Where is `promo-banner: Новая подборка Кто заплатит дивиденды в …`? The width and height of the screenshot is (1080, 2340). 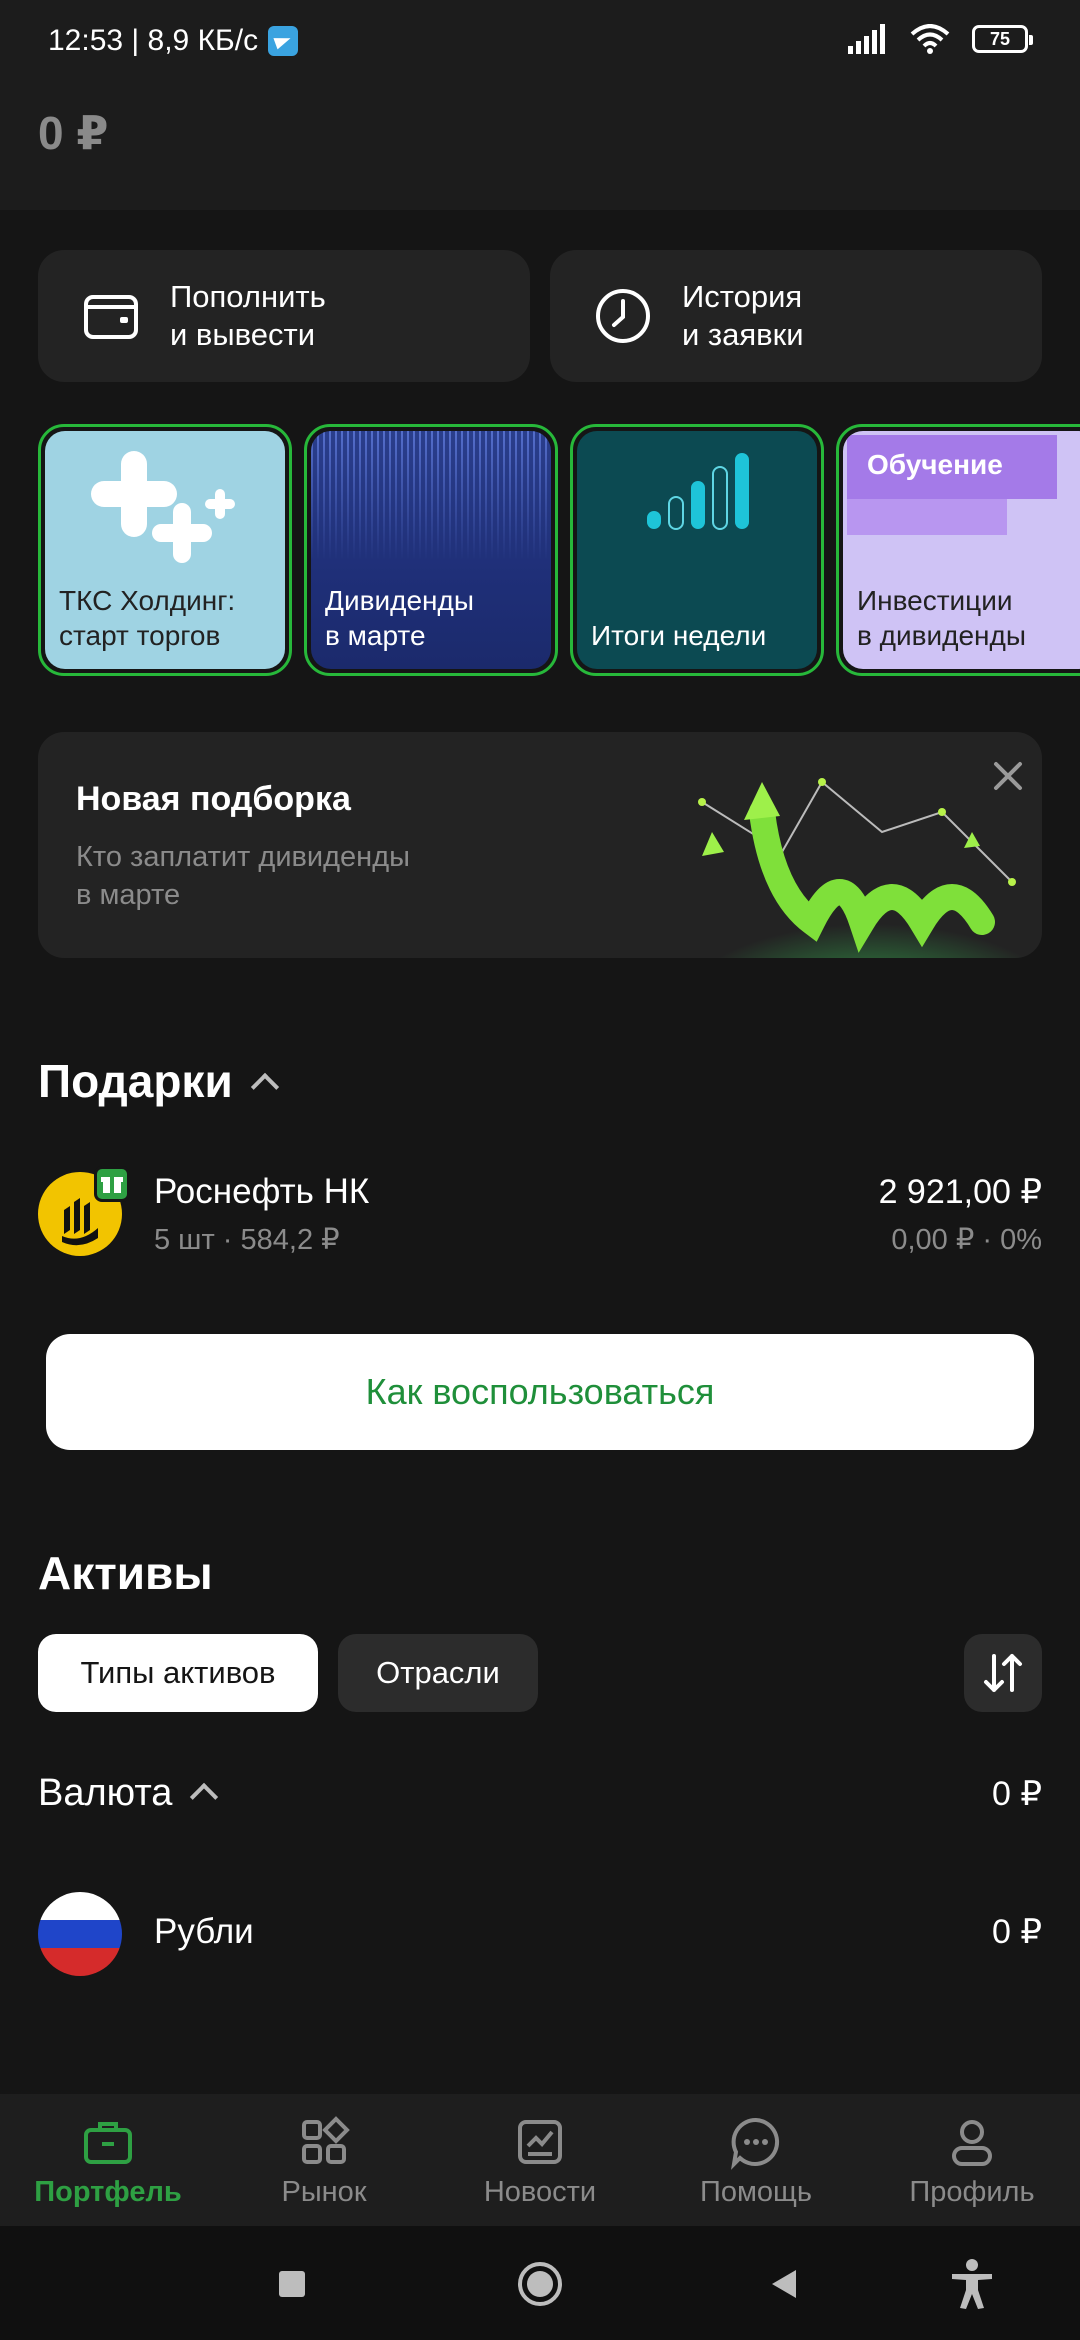 promo-banner: Новая подборка Кто заплатит дивиденды в … is located at coordinates (540, 845).